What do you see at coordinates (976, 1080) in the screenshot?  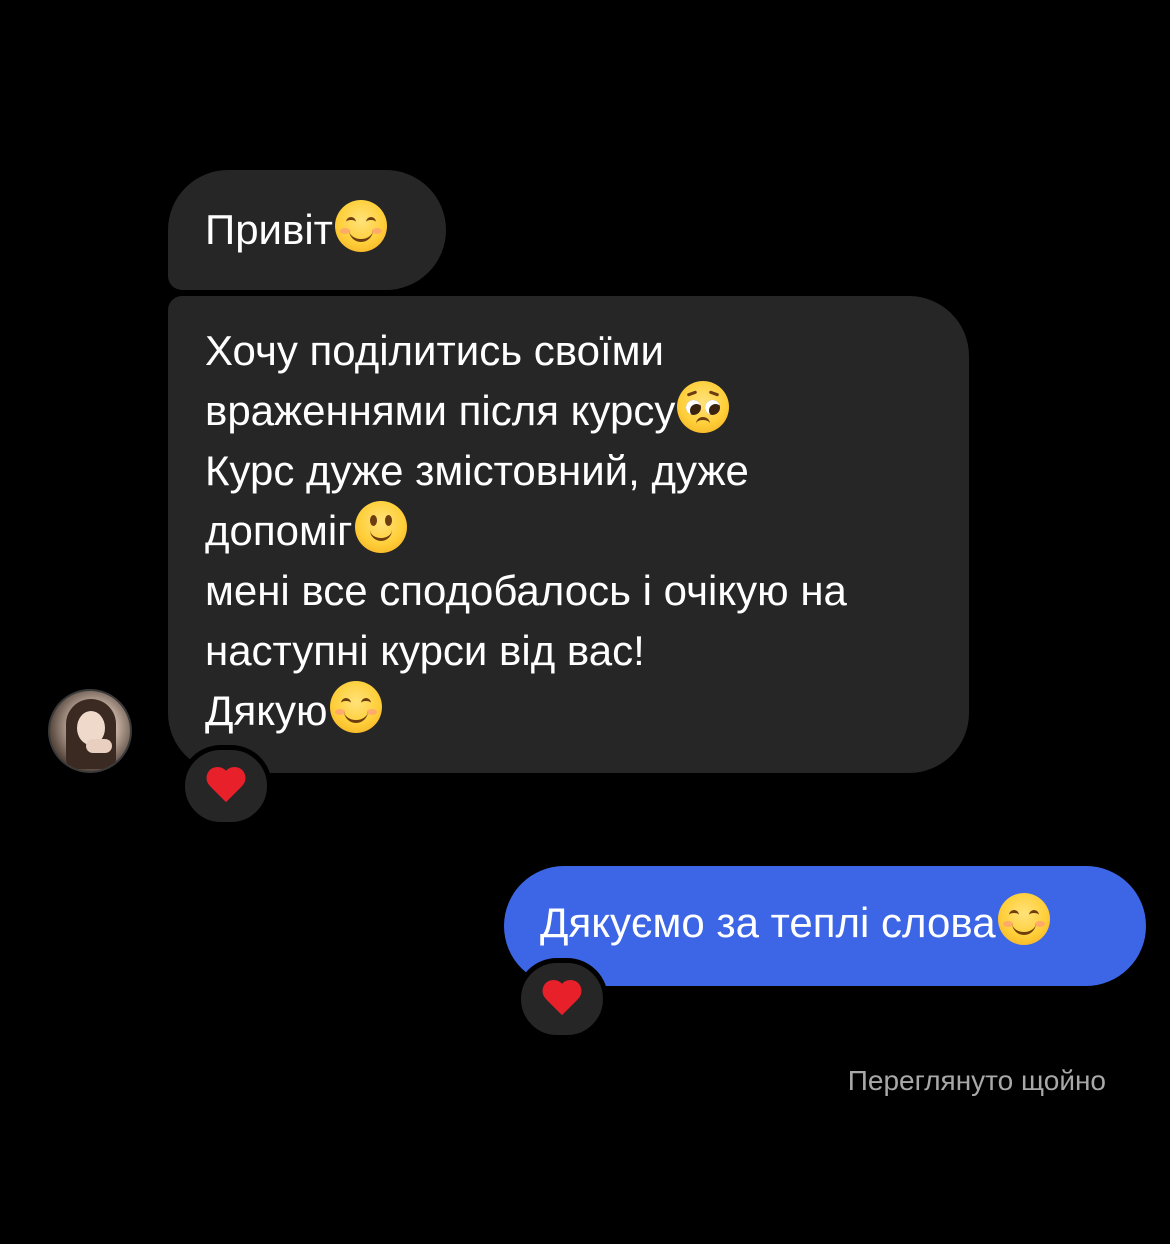 I see `seen-status: Переглянуто щойно` at bounding box center [976, 1080].